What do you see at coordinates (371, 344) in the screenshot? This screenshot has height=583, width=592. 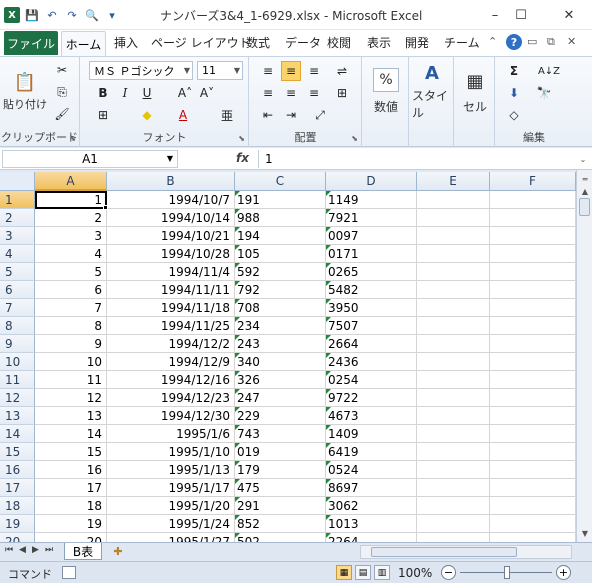 I see `cell-d: 2664` at bounding box center [371, 344].